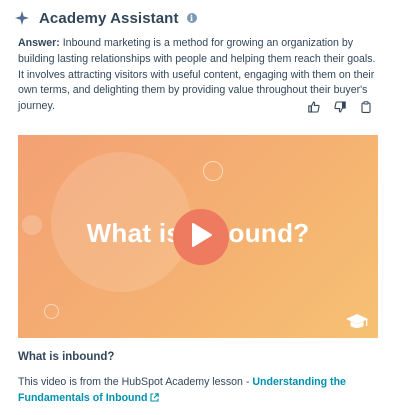 The width and height of the screenshot is (396, 415). I want to click on panel-title: Academy Assistant, so click(109, 18).